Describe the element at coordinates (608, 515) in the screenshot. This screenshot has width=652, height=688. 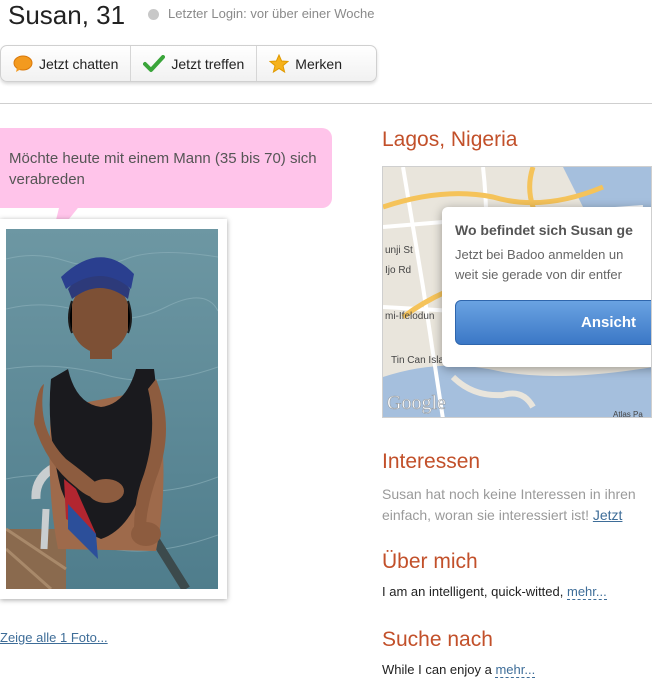
I see `interests-now-link: Jetzt` at that location.